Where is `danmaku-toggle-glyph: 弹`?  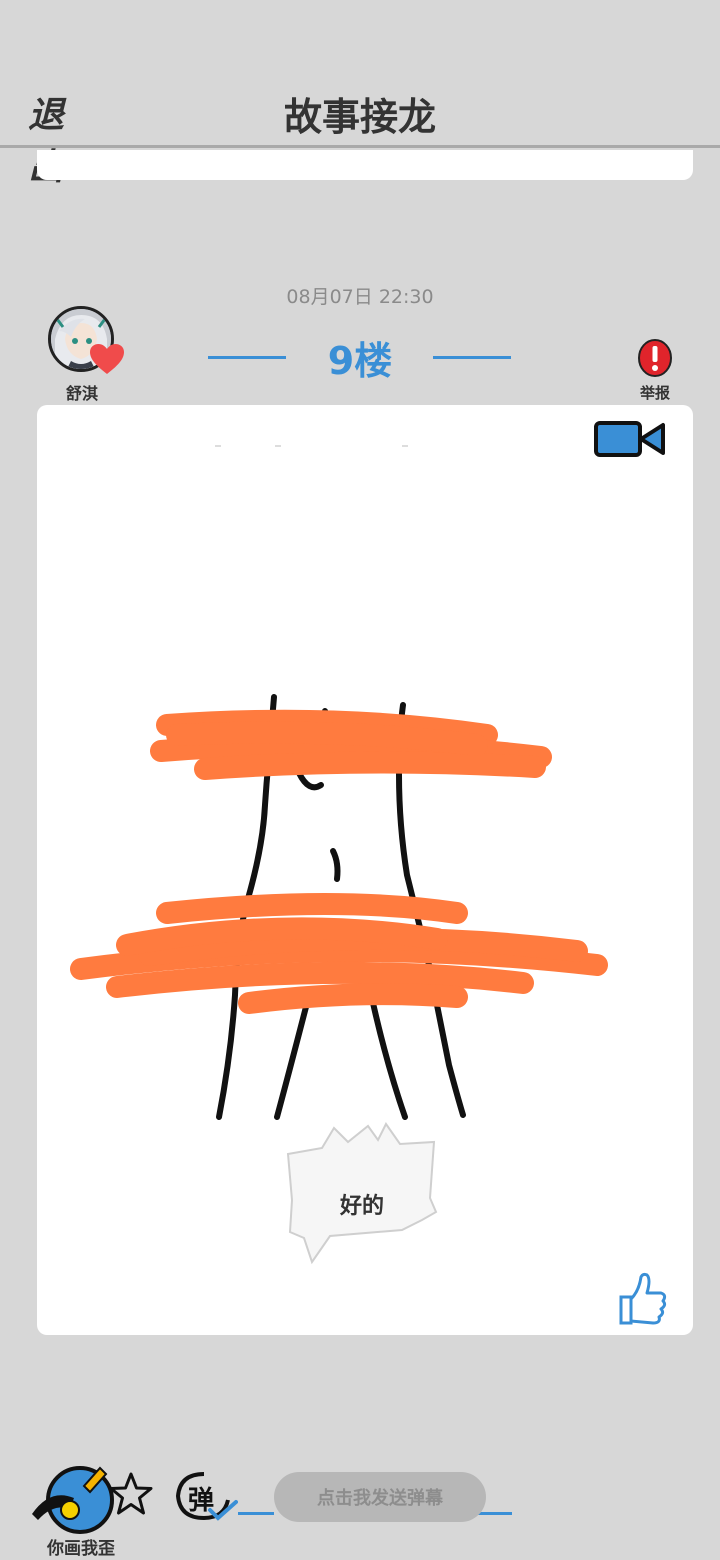
danmaku-toggle-glyph: 弹 is located at coordinates (201, 1501).